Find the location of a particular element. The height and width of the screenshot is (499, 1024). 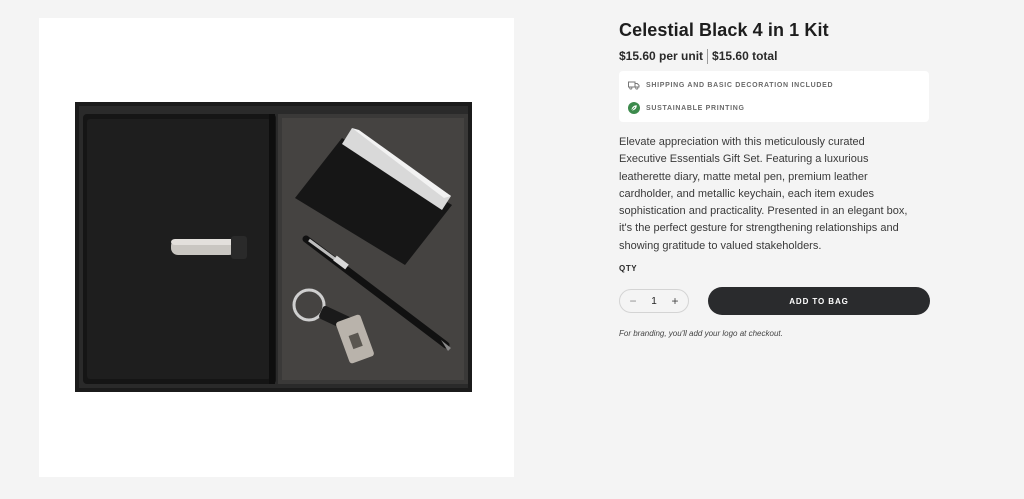

price-per-unit: $15.60 per unit is located at coordinates (661, 56).